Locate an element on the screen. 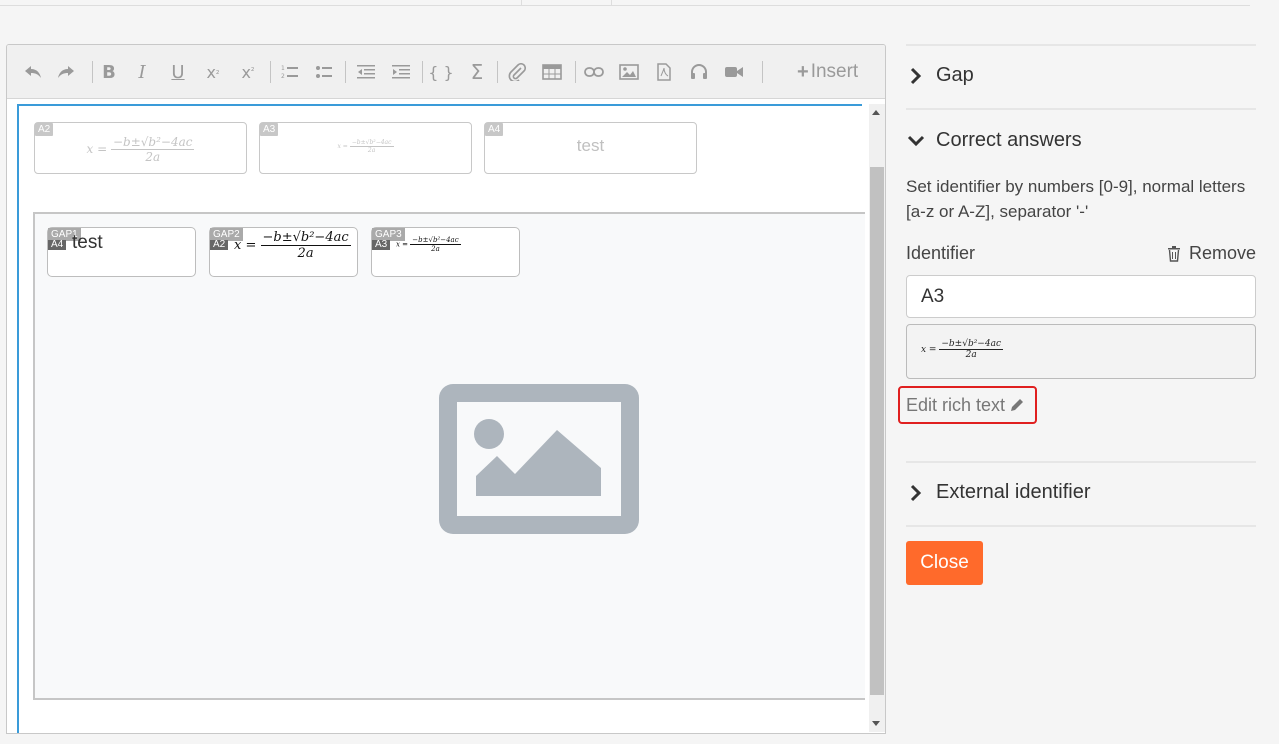 This screenshot has width=1279, height=744. bullet-list-icon is located at coordinates (324, 72).